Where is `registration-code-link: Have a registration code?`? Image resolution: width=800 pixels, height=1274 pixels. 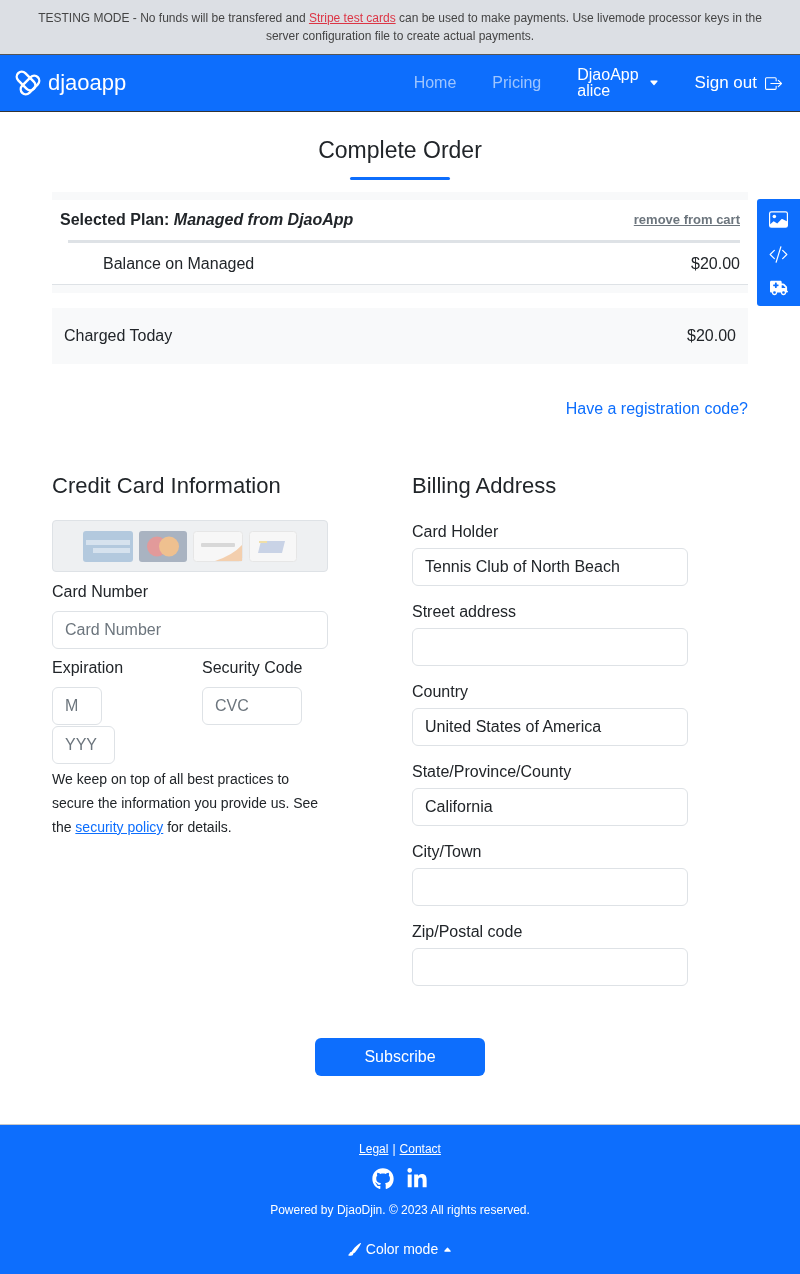
registration-code-link: Have a registration code? is located at coordinates (656, 409).